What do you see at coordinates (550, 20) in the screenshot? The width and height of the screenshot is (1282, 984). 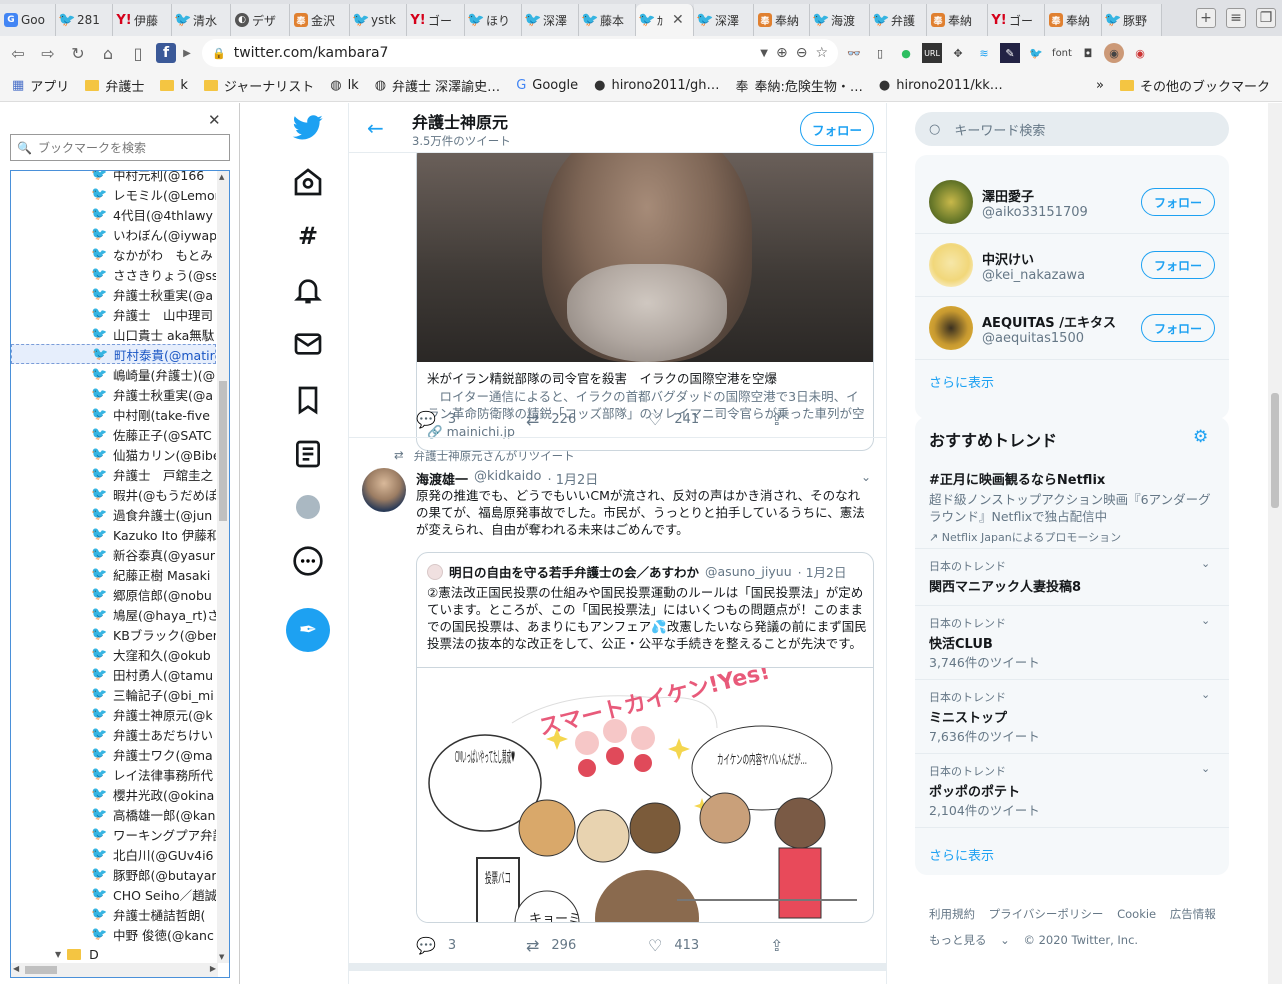 I see `browser-tab: 🐦 深澤` at bounding box center [550, 20].